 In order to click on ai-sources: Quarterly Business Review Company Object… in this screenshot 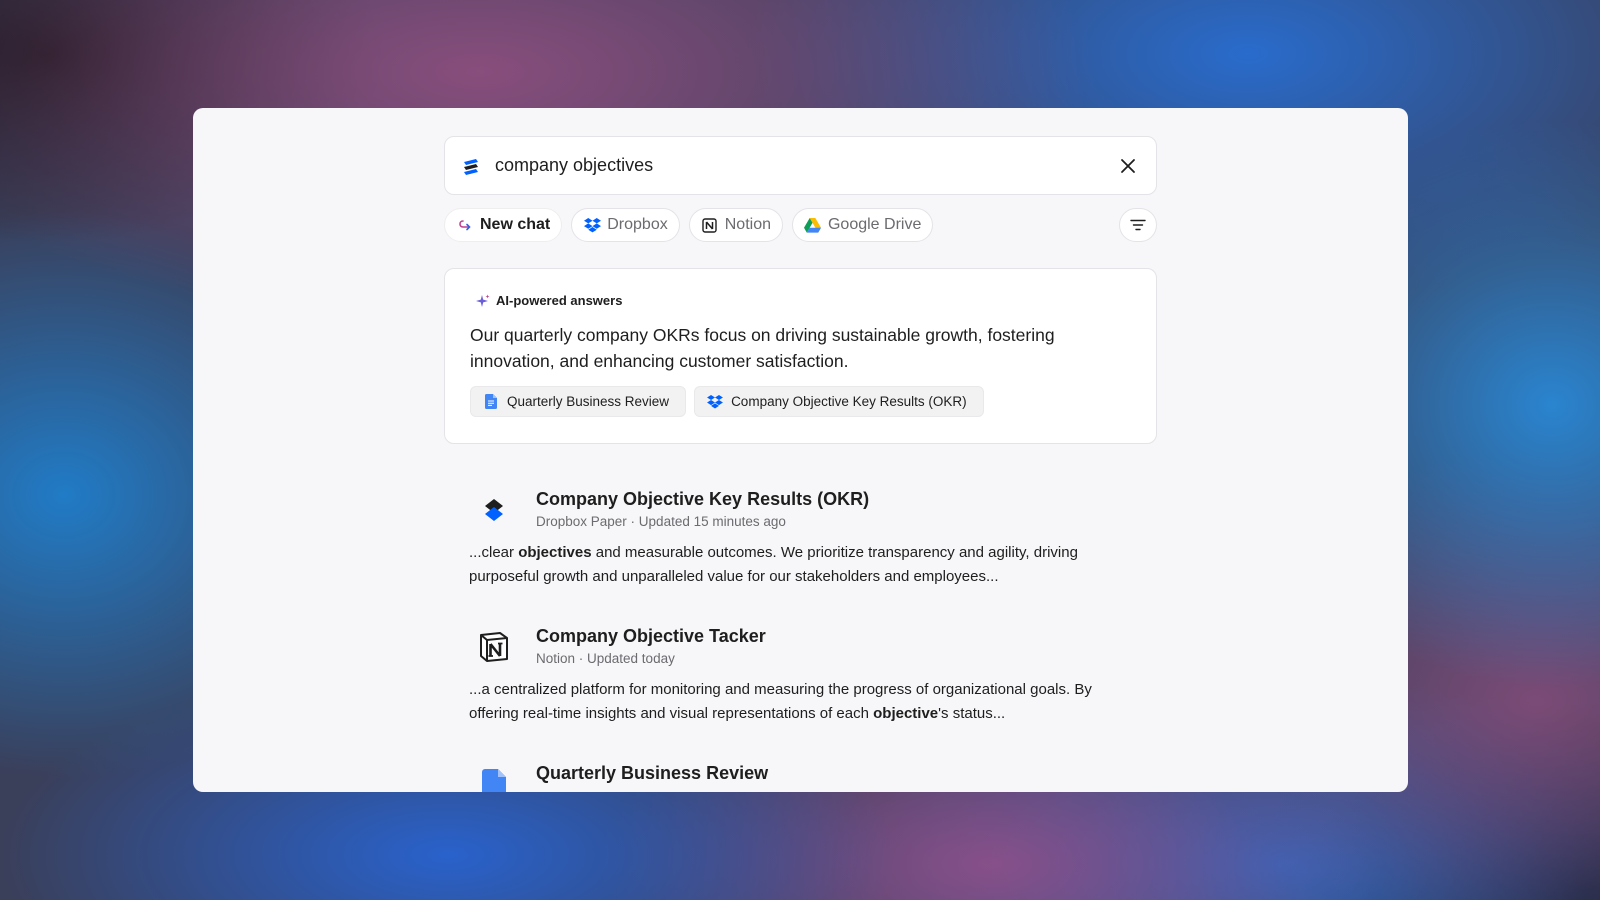, I will do `click(800, 401)`.